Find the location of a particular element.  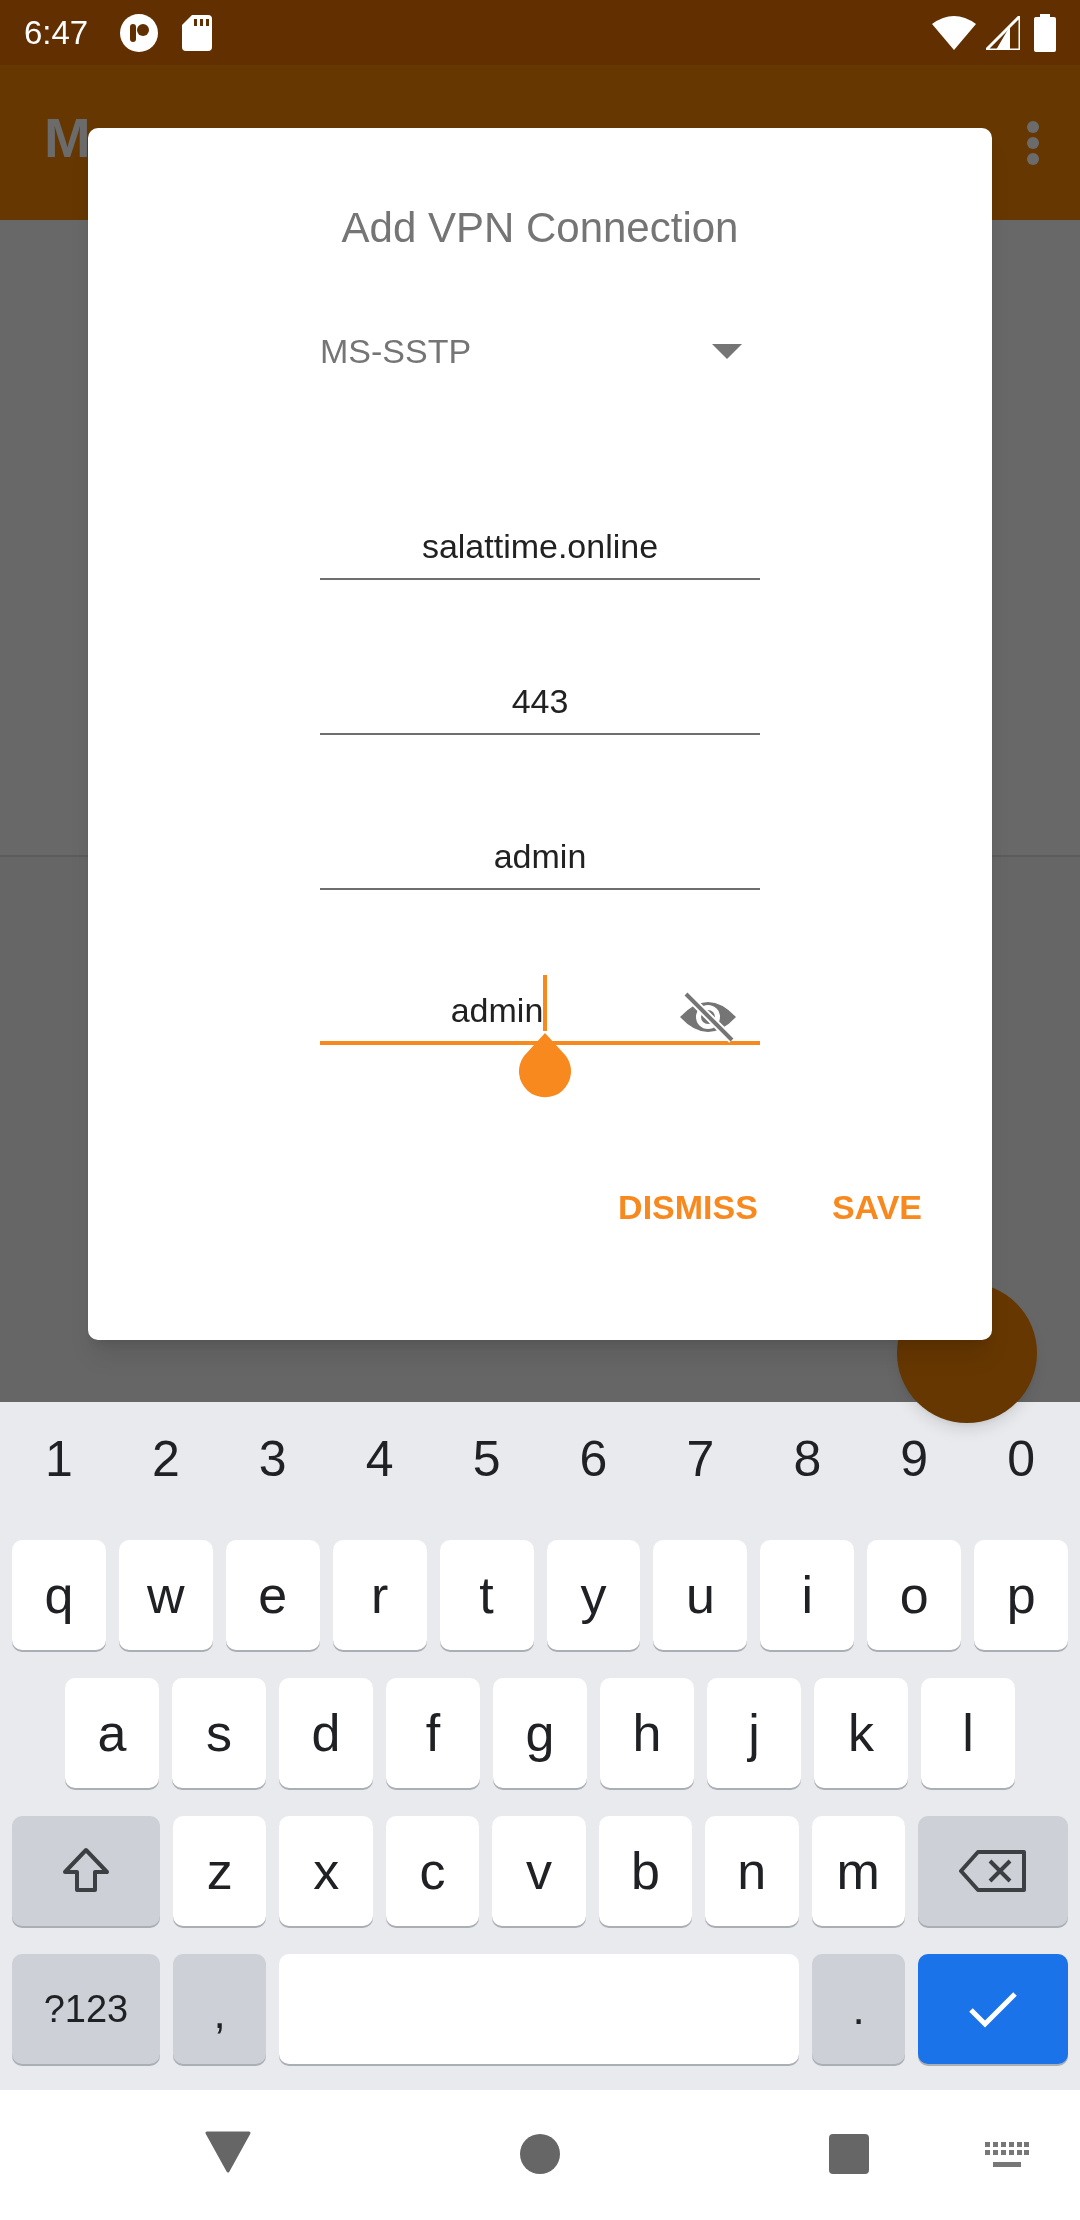

letter-key: w is located at coordinates (165, 1595).